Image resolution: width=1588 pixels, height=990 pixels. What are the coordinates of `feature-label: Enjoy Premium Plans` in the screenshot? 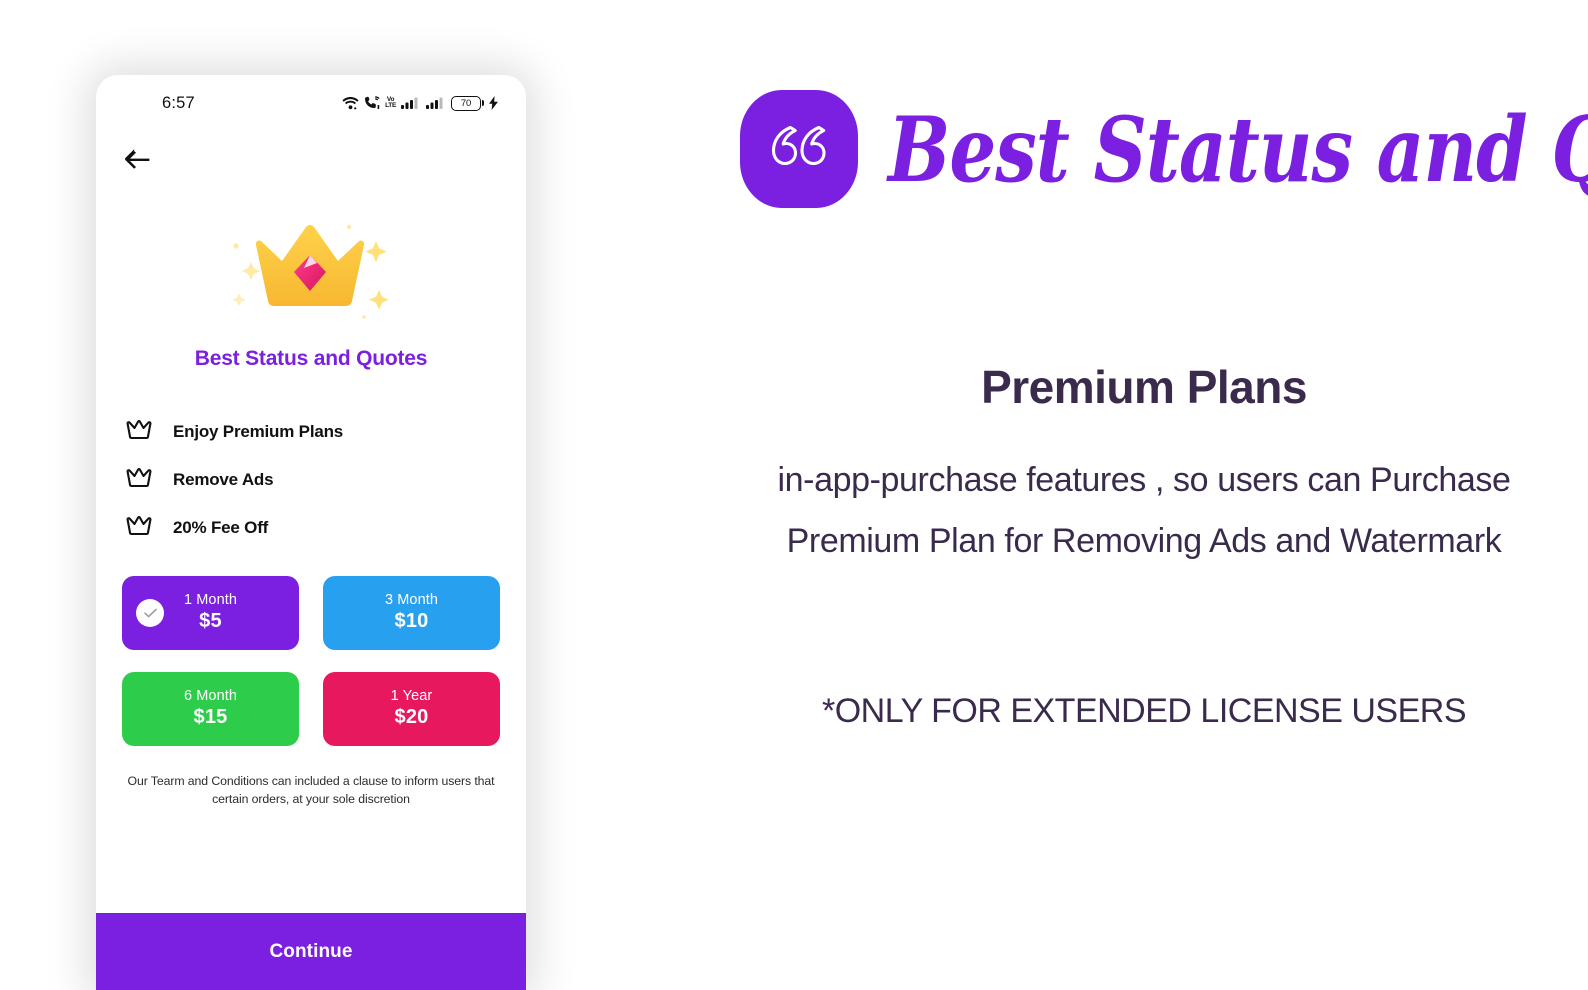 It's located at (258, 431).